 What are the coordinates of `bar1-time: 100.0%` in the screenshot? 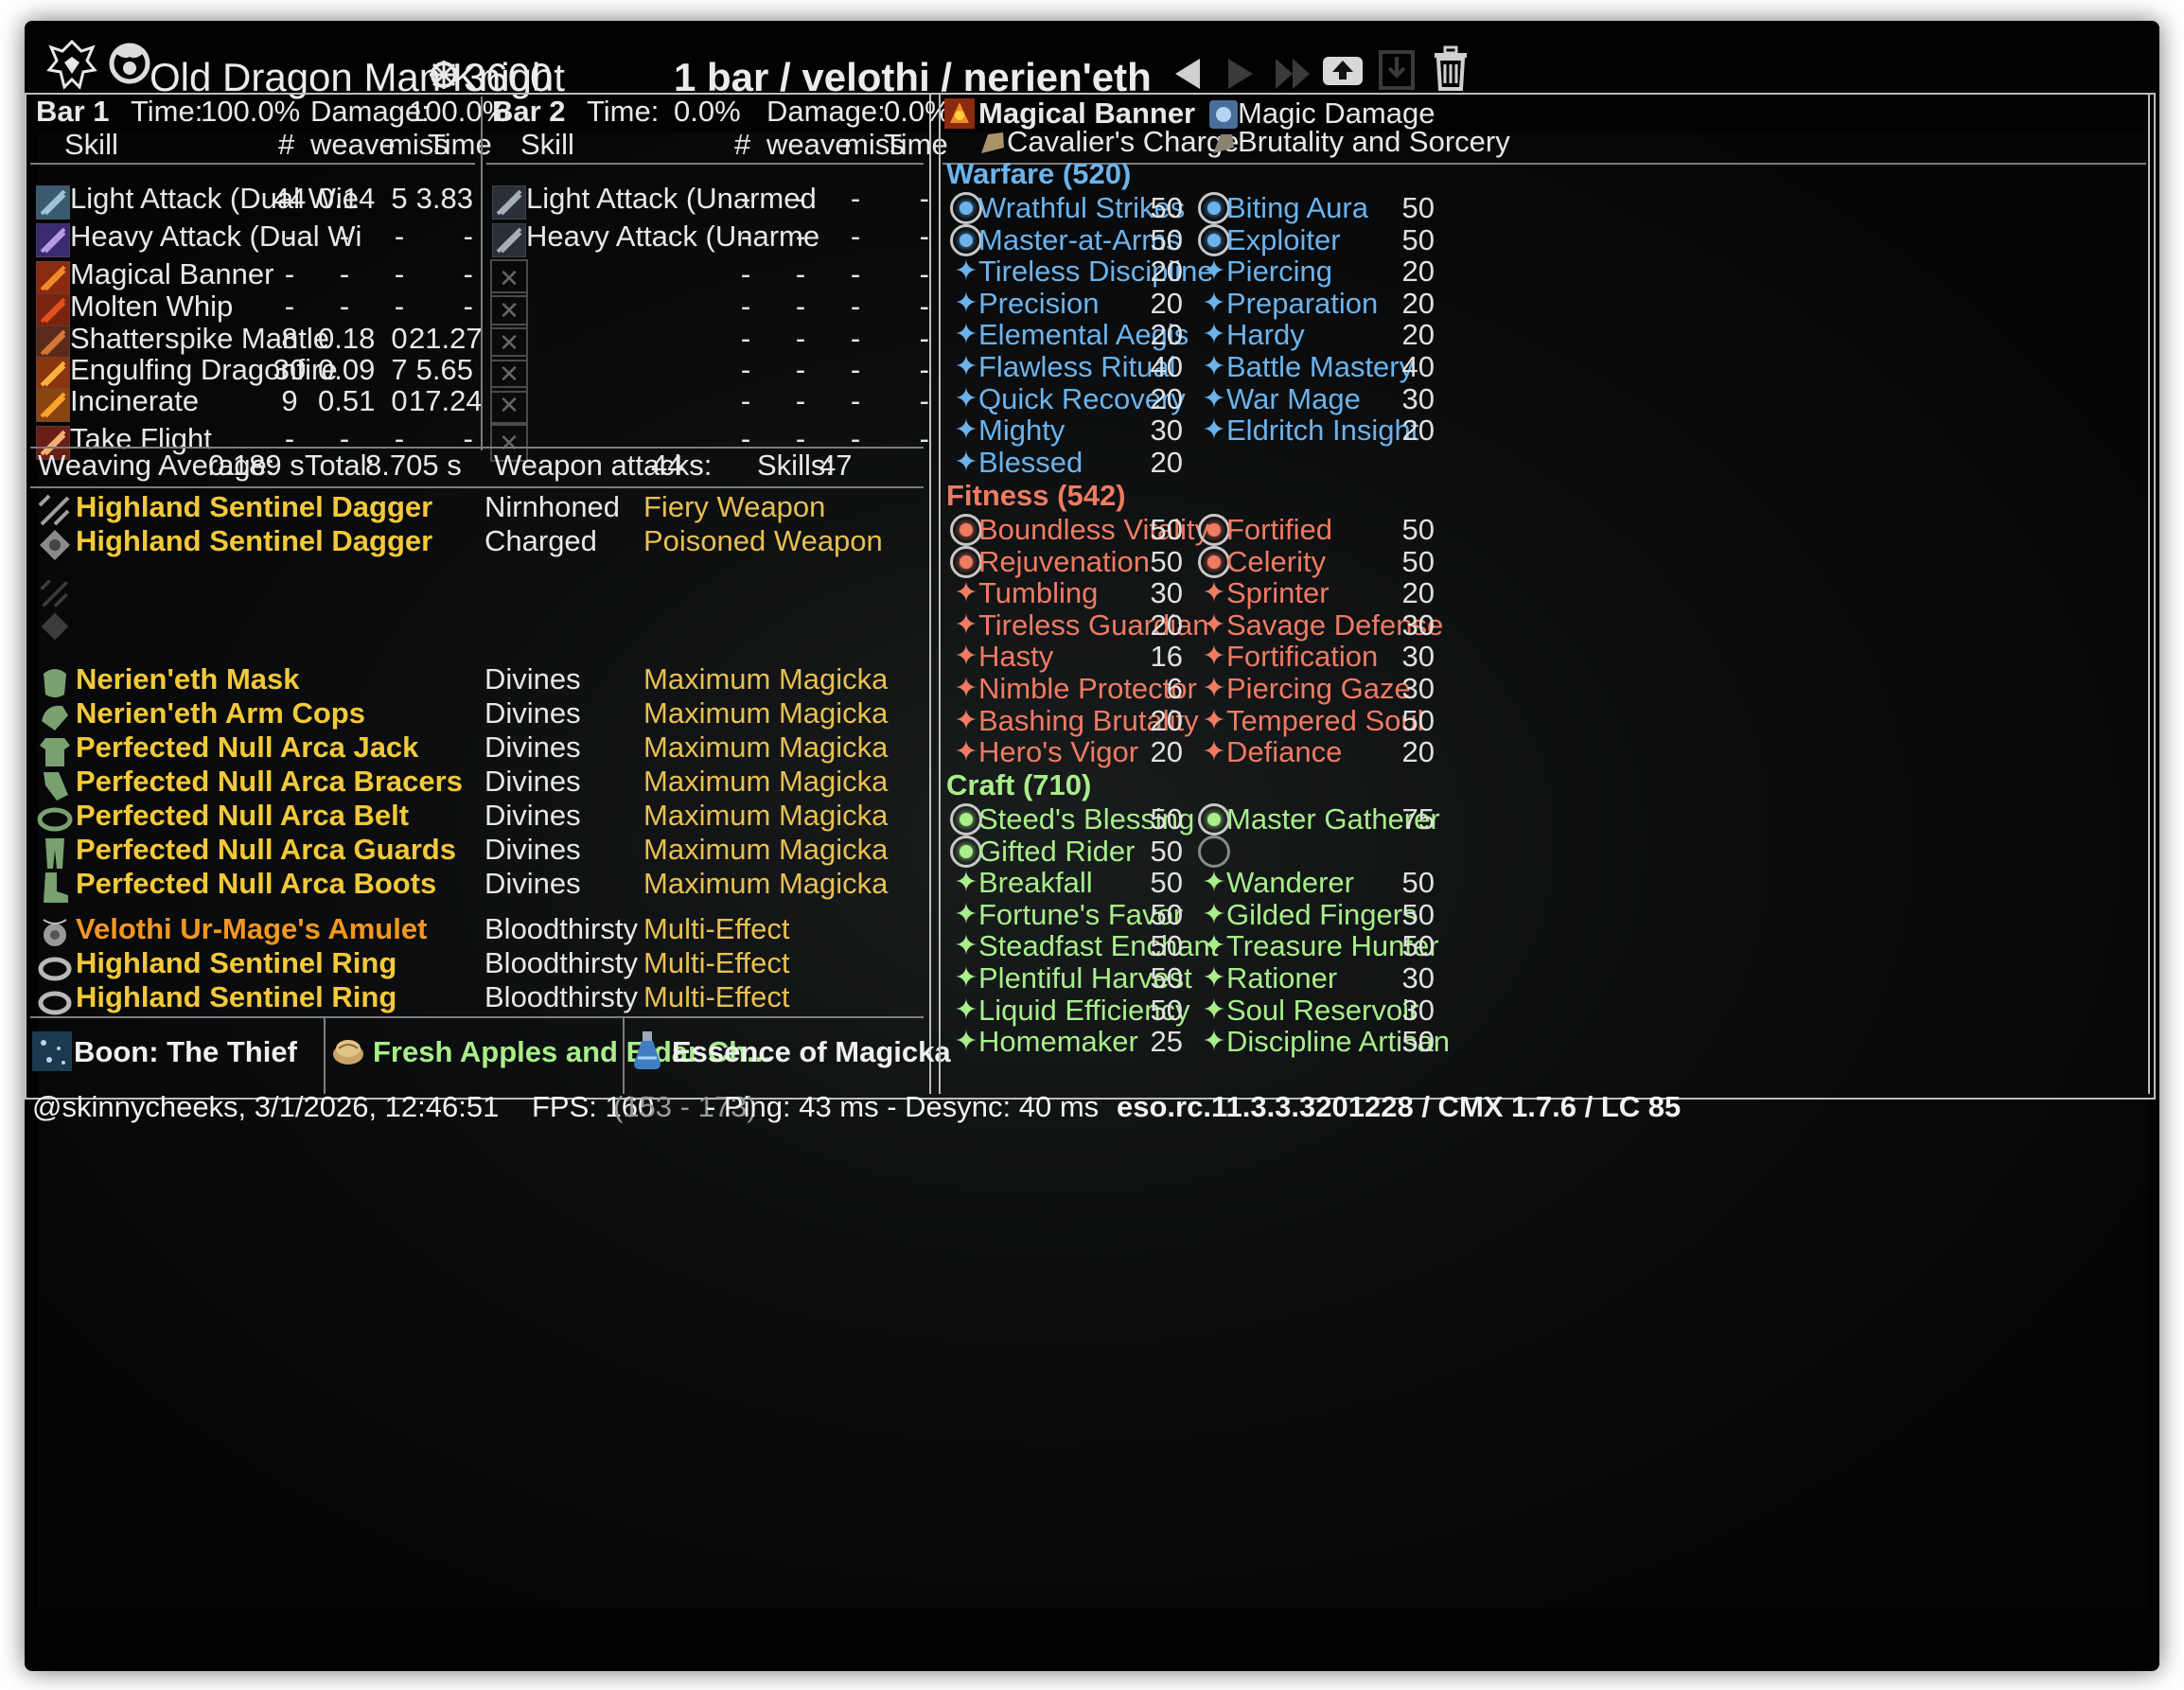 It's located at (251, 111).